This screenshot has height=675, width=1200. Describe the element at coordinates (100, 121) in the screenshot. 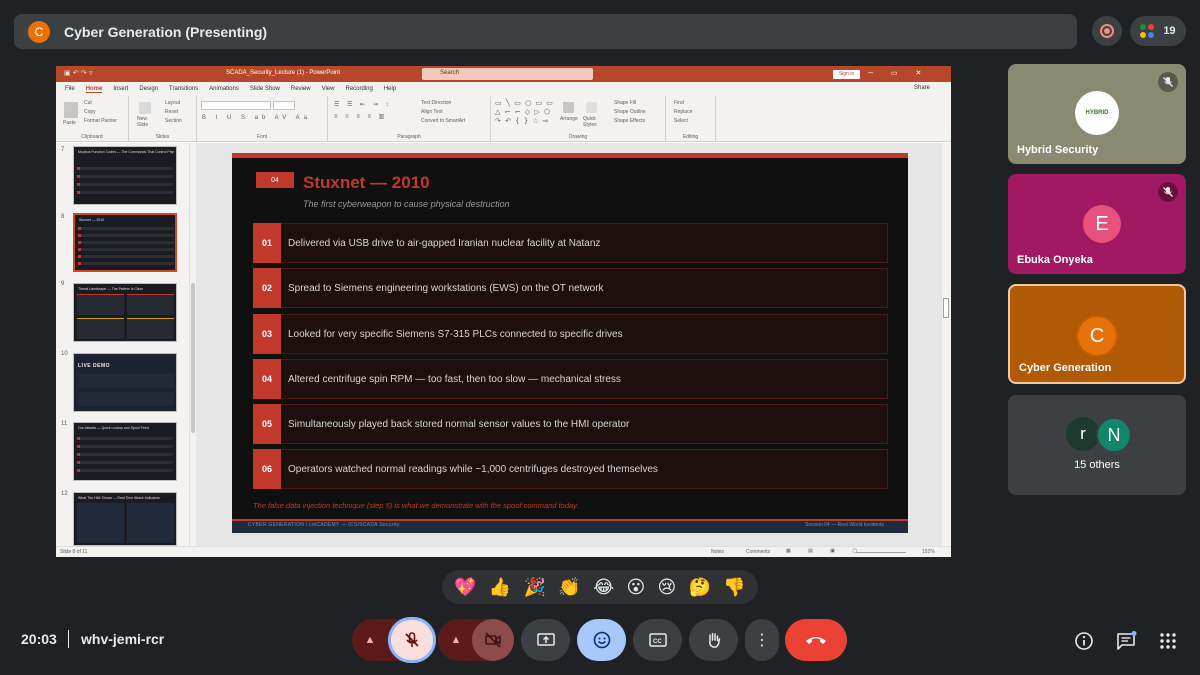

I see `format-painter-button: Format Painter` at that location.